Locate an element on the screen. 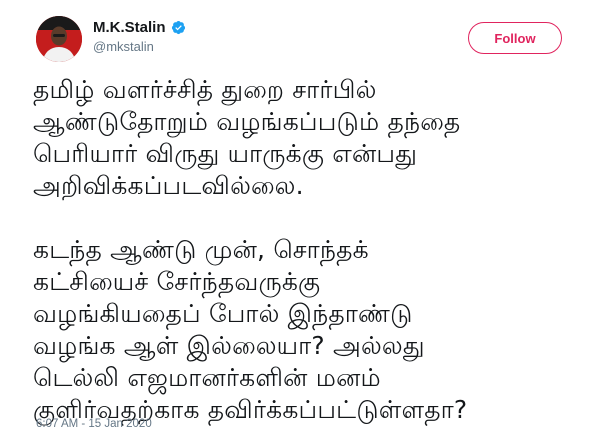 Image resolution: width=600 pixels, height=447 pixels. tweet-line: வழங்கியதைப் போல் இந்தாண்டு is located at coordinates (223, 313).